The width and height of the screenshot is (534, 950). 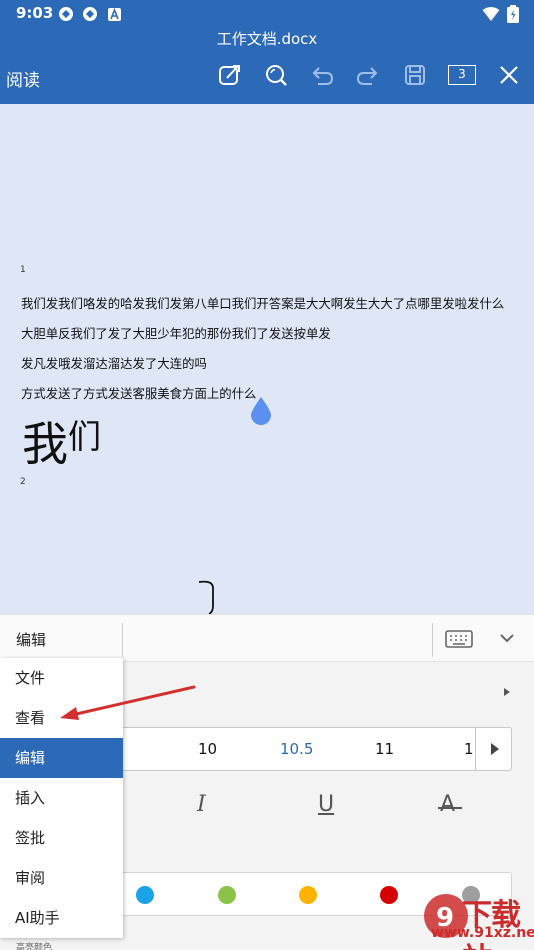 I want to click on highlight-color-blue, so click(x=145, y=895).